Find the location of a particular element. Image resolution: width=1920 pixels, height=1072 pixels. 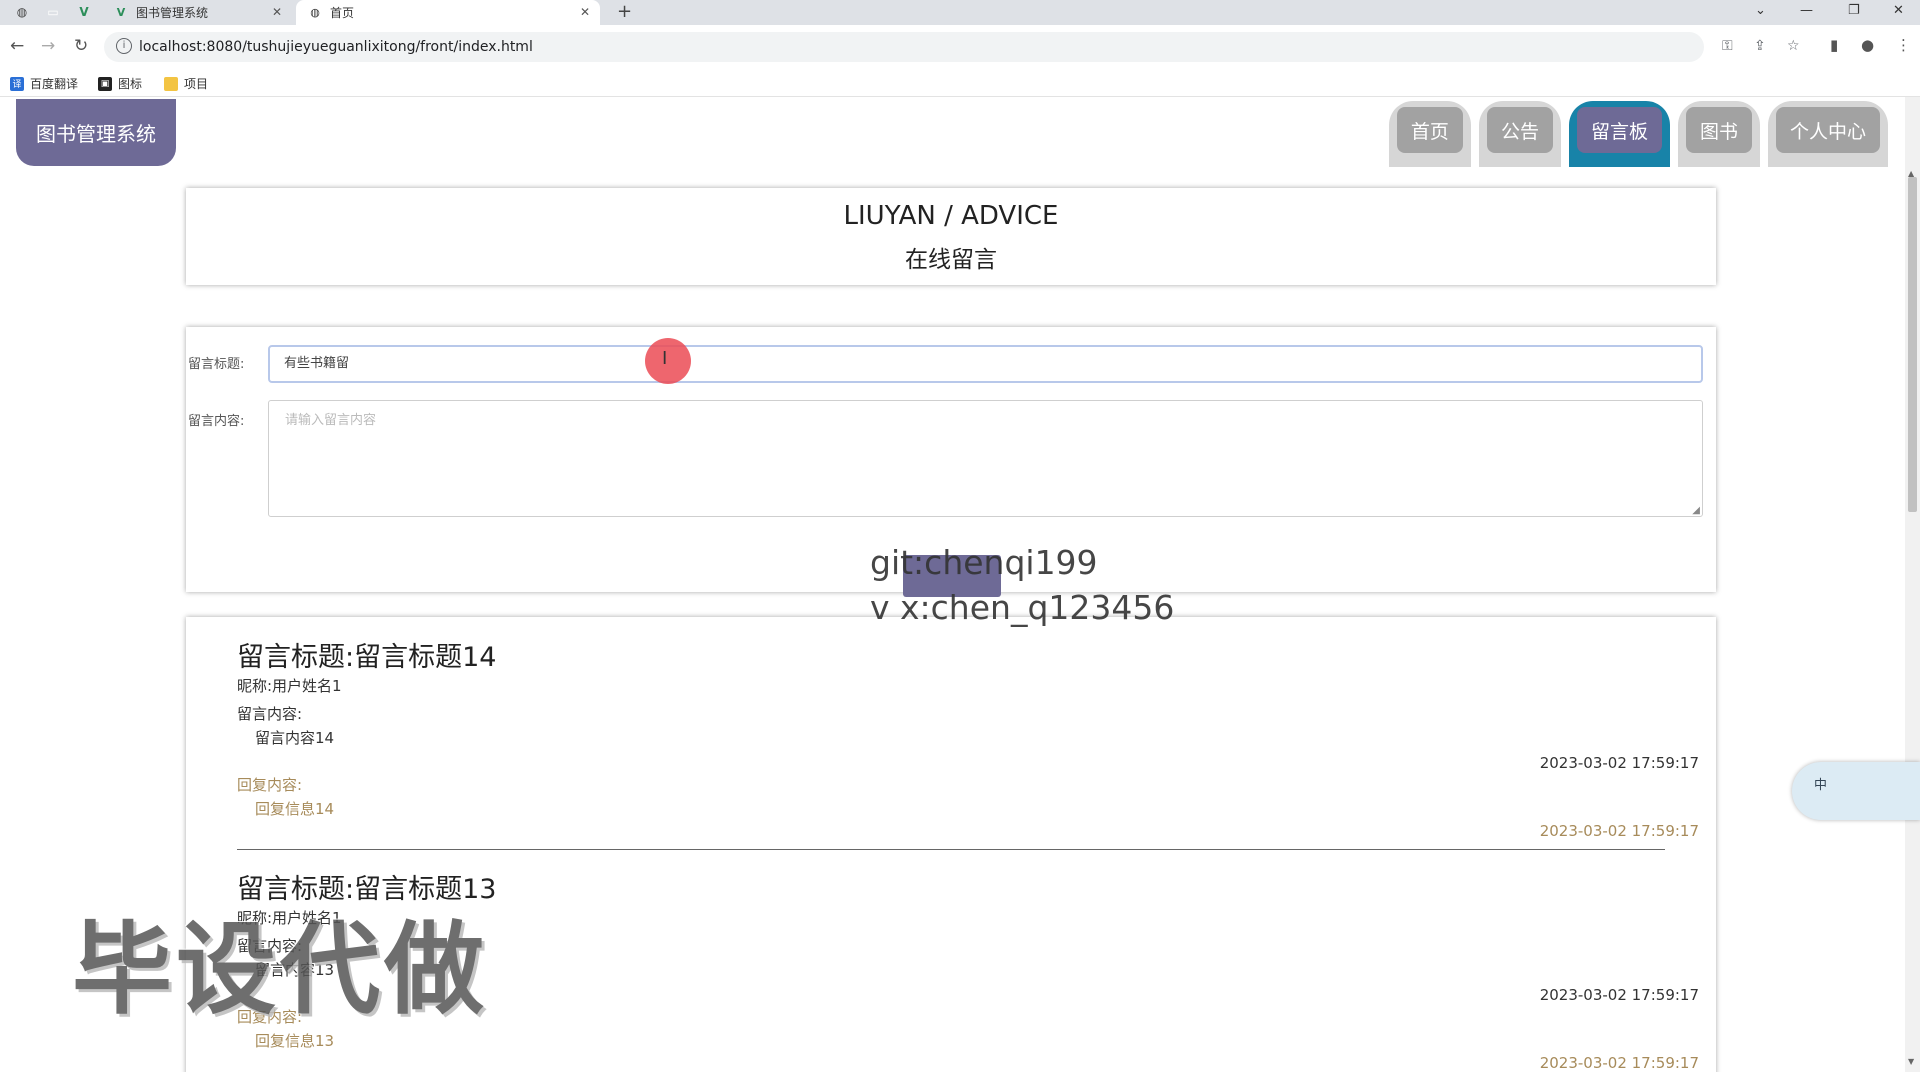

content-textarea: 请输入留言内容 ◢ is located at coordinates (985, 458).